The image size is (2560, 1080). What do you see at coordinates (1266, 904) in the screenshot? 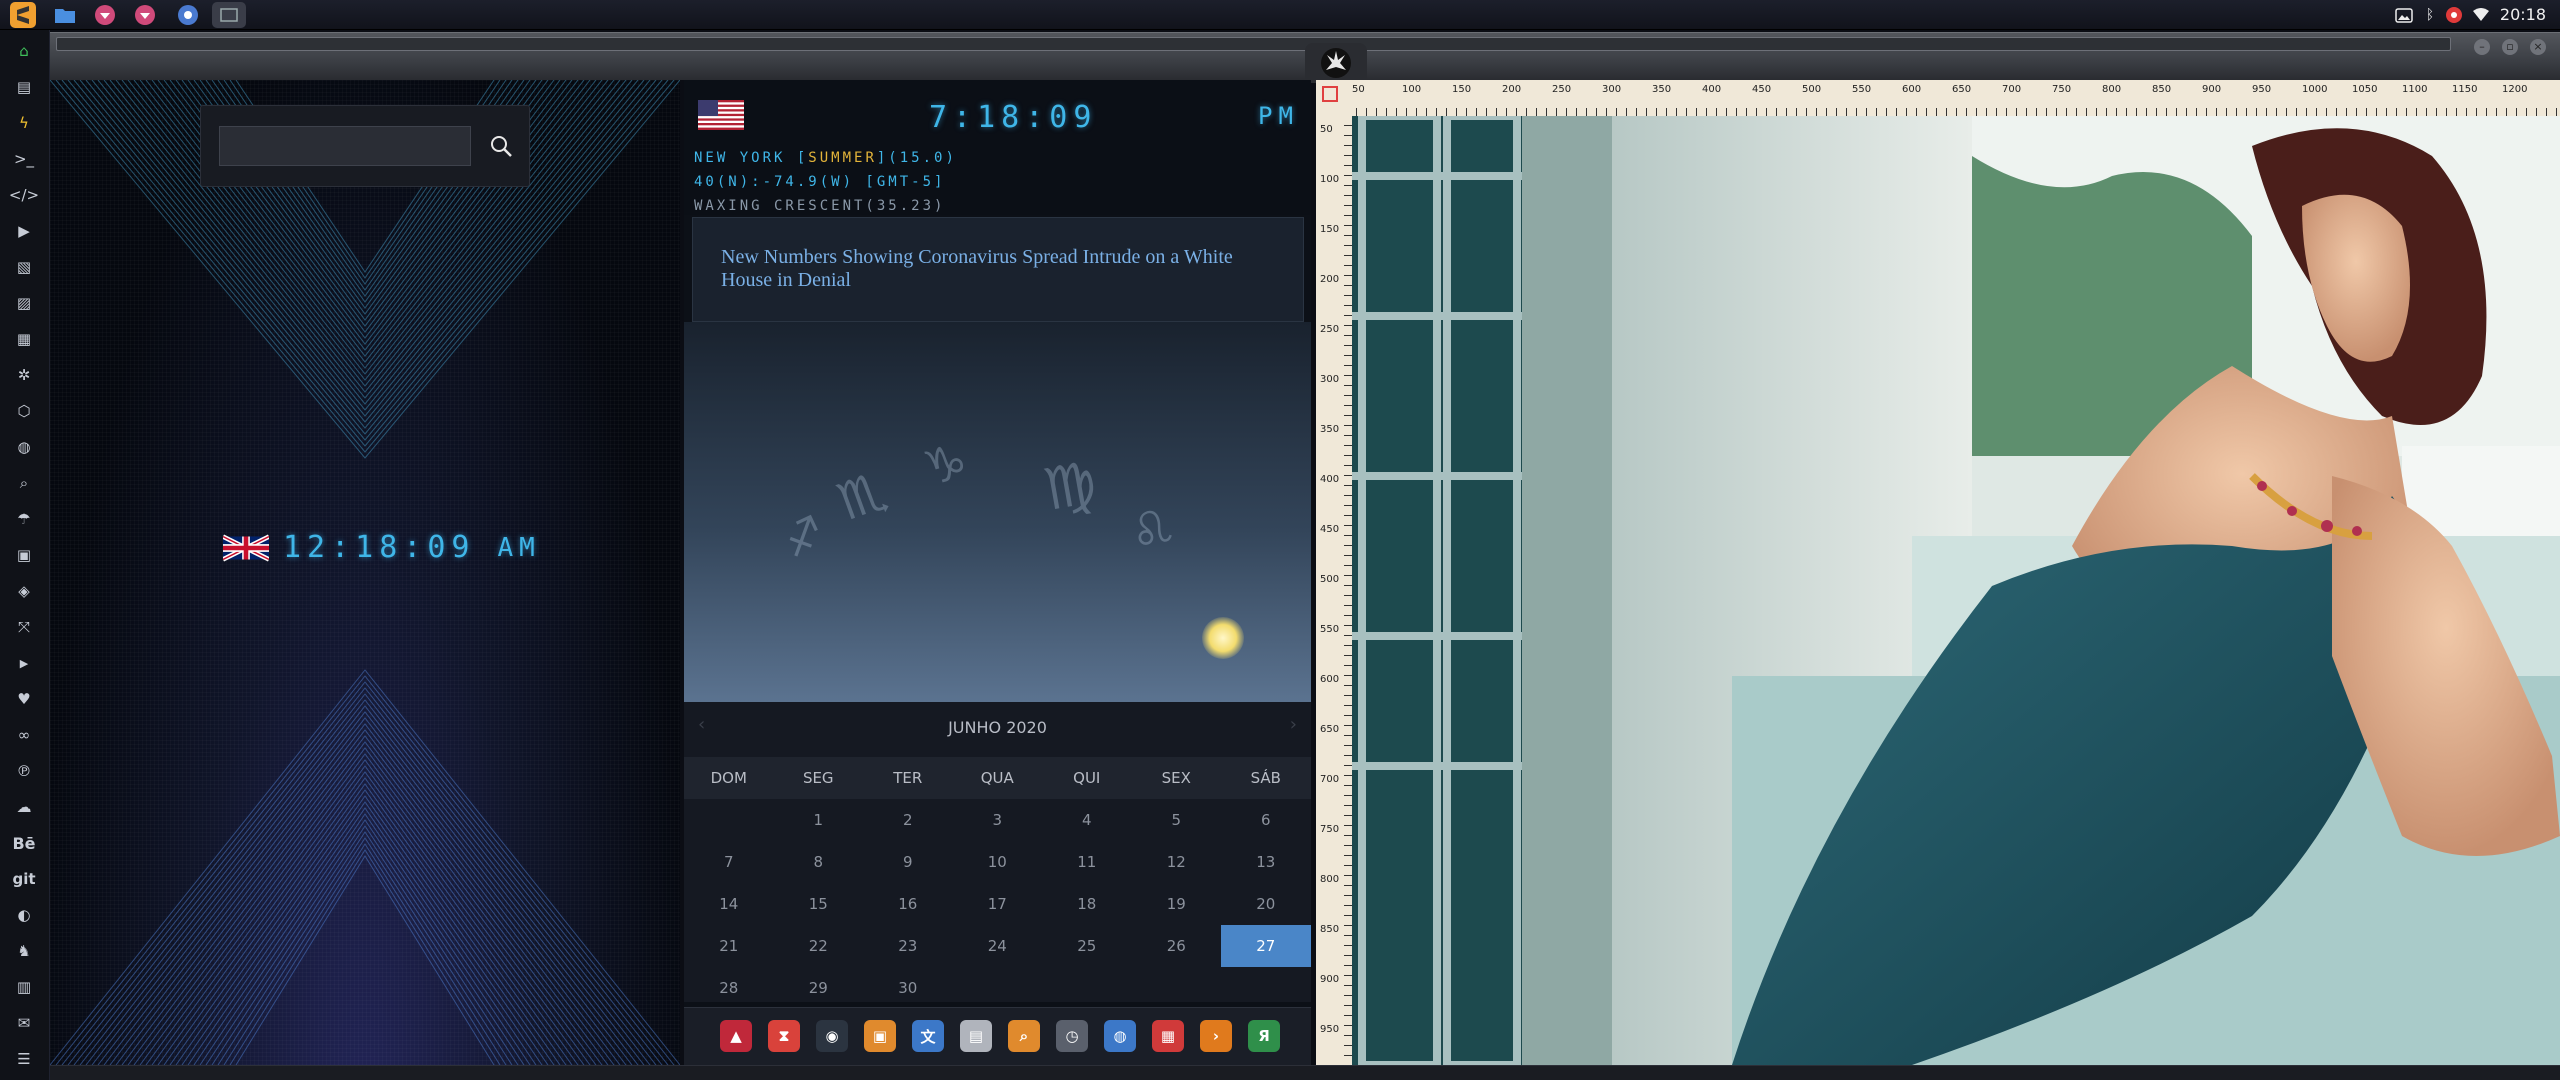
I see `calendar-day: 20` at bounding box center [1266, 904].